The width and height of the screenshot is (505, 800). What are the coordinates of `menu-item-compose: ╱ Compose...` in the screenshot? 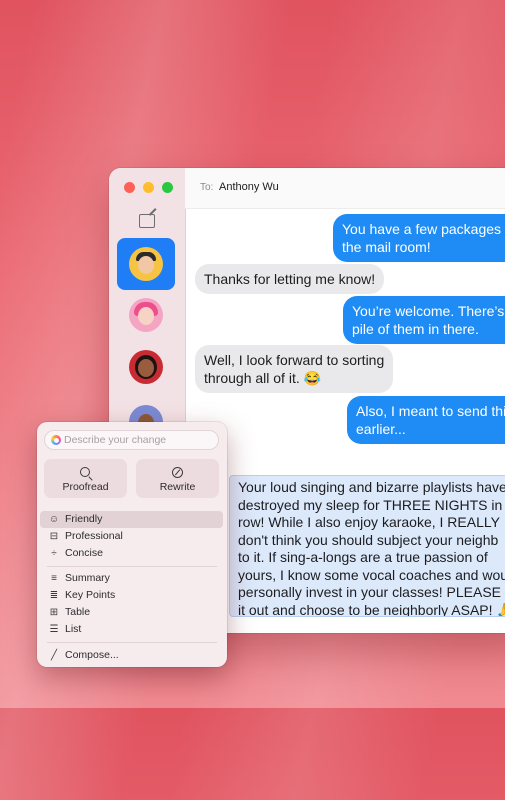 It's located at (131, 655).